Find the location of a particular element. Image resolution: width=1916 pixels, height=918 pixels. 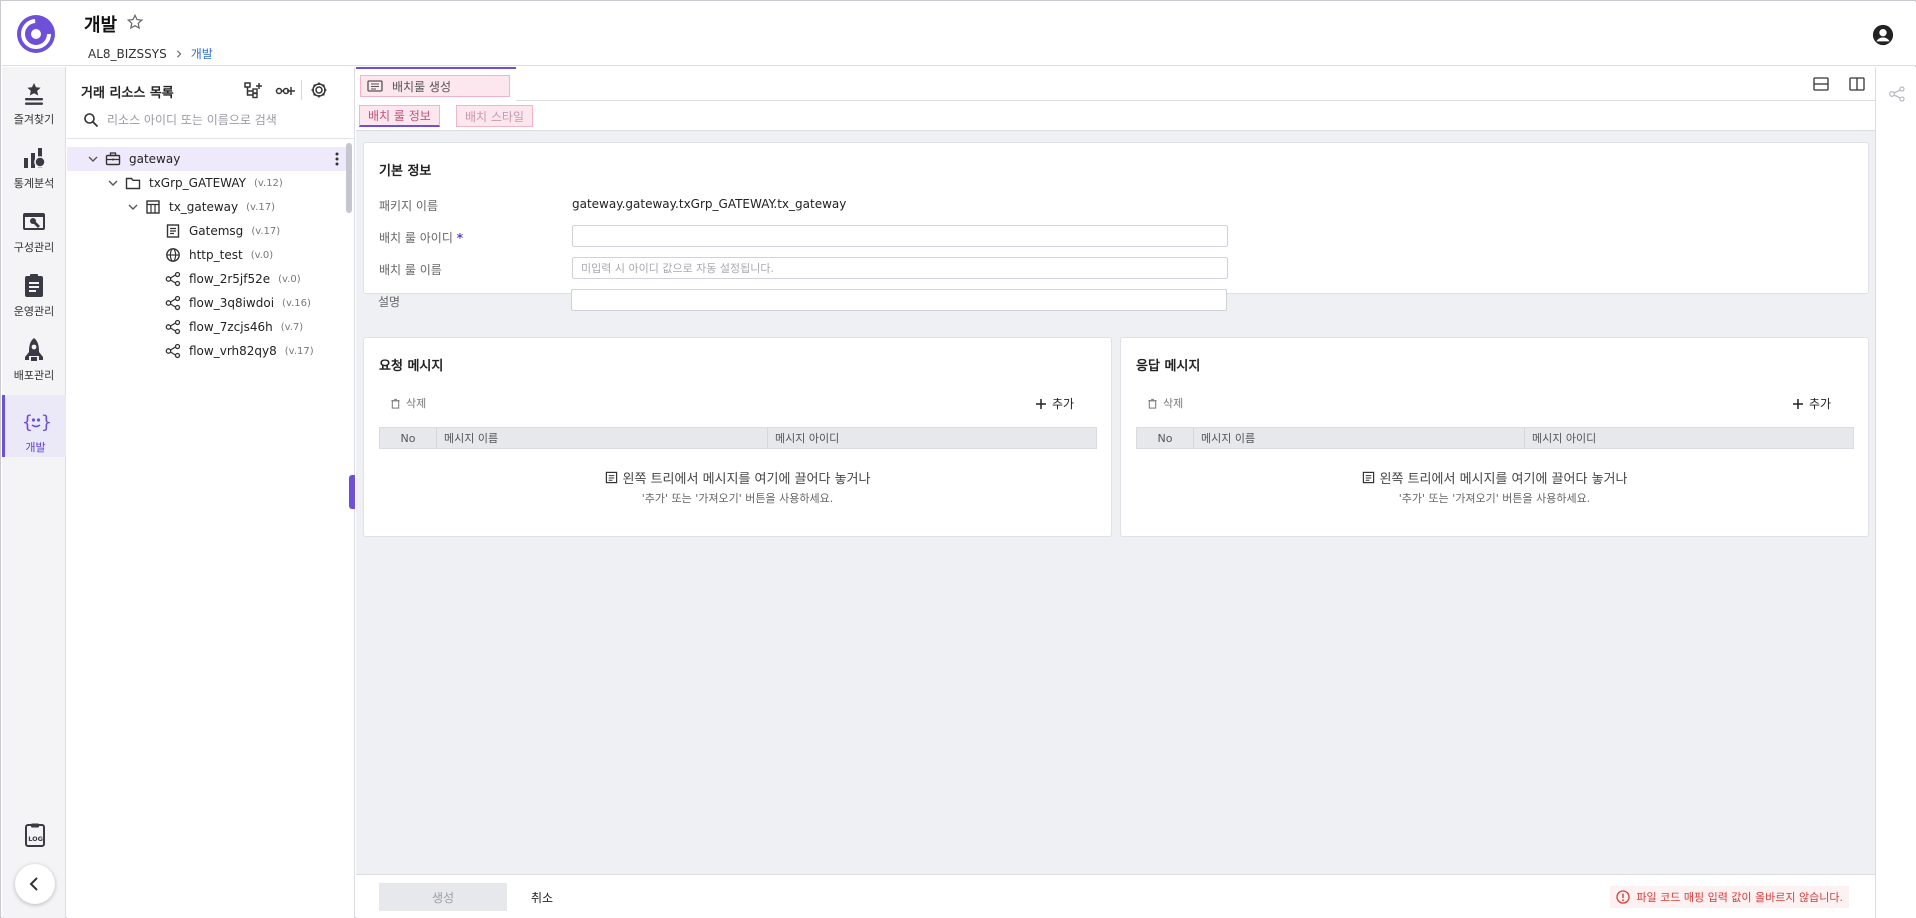

panel-resize-handle is located at coordinates (352, 492).